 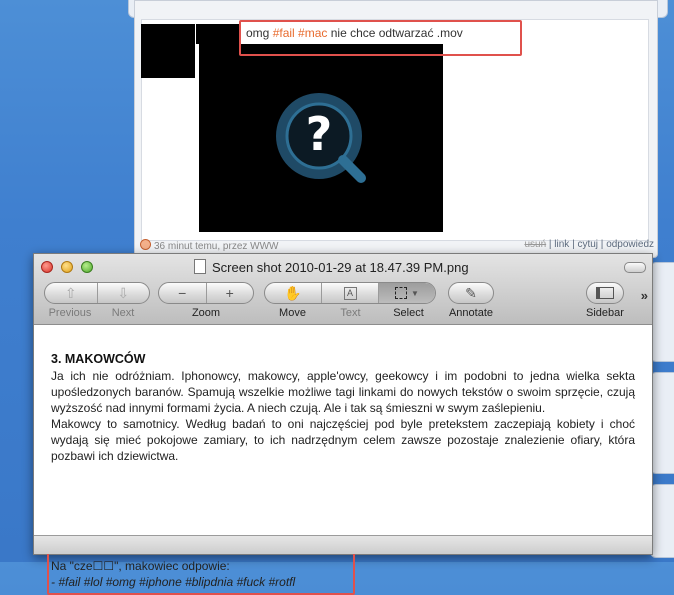 What do you see at coordinates (98, 359) in the screenshot?
I see `document-heading: 3. MAKOWCÓW` at bounding box center [98, 359].